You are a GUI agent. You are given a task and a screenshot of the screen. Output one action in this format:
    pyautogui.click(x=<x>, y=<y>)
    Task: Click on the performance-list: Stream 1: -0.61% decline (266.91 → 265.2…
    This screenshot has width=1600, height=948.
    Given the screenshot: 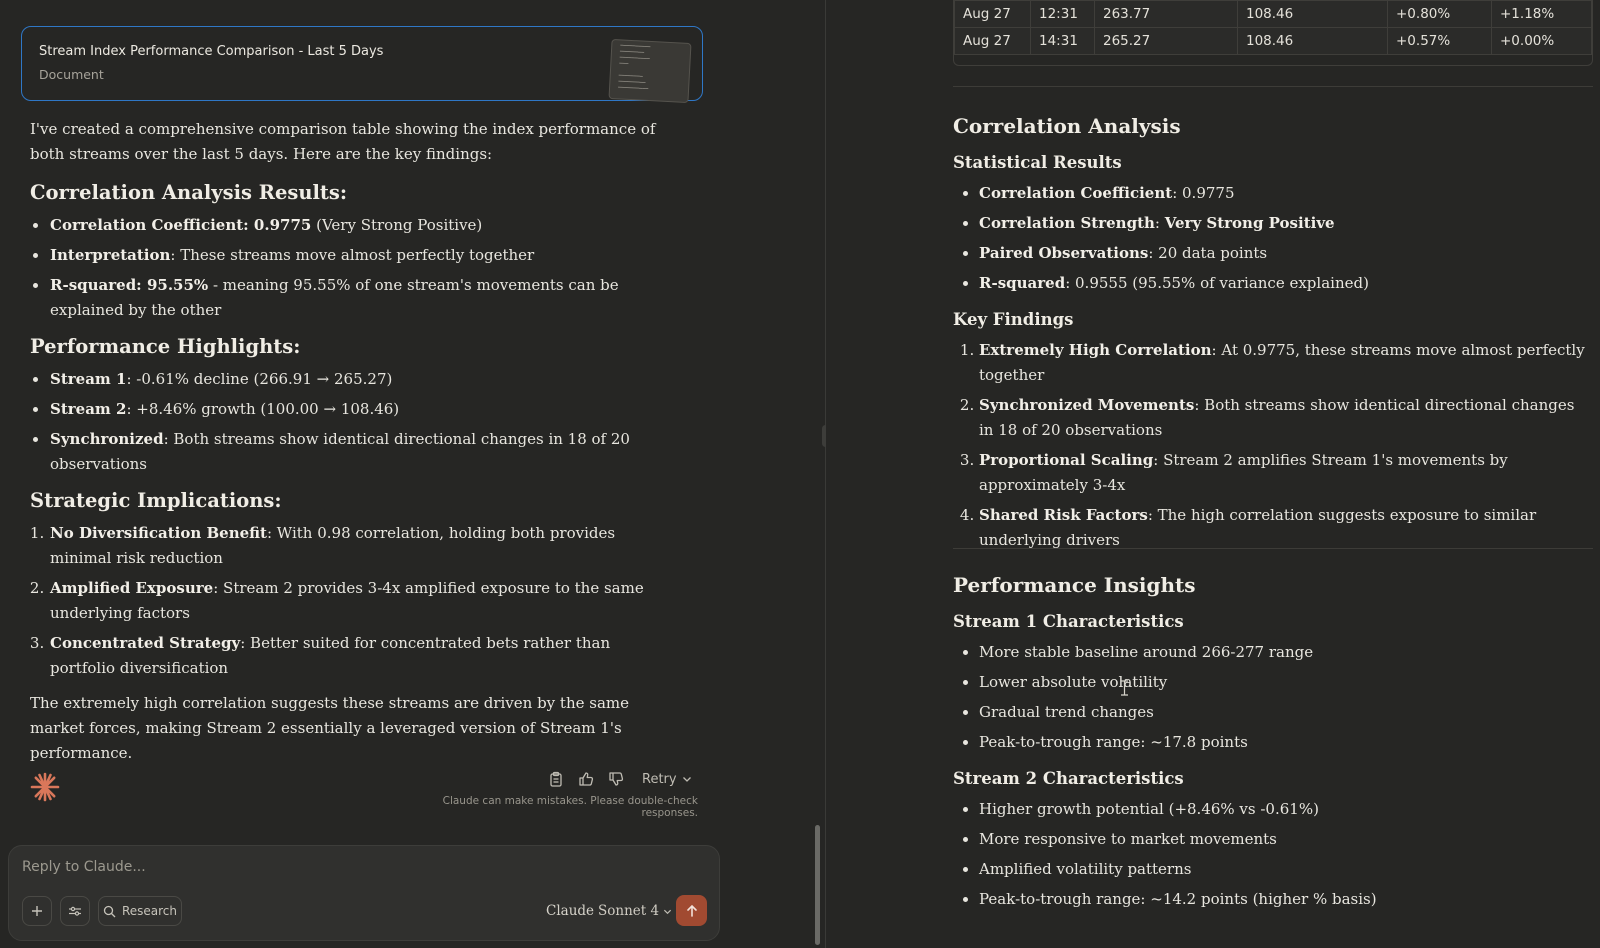 What is the action you would take?
    pyautogui.click(x=362, y=422)
    